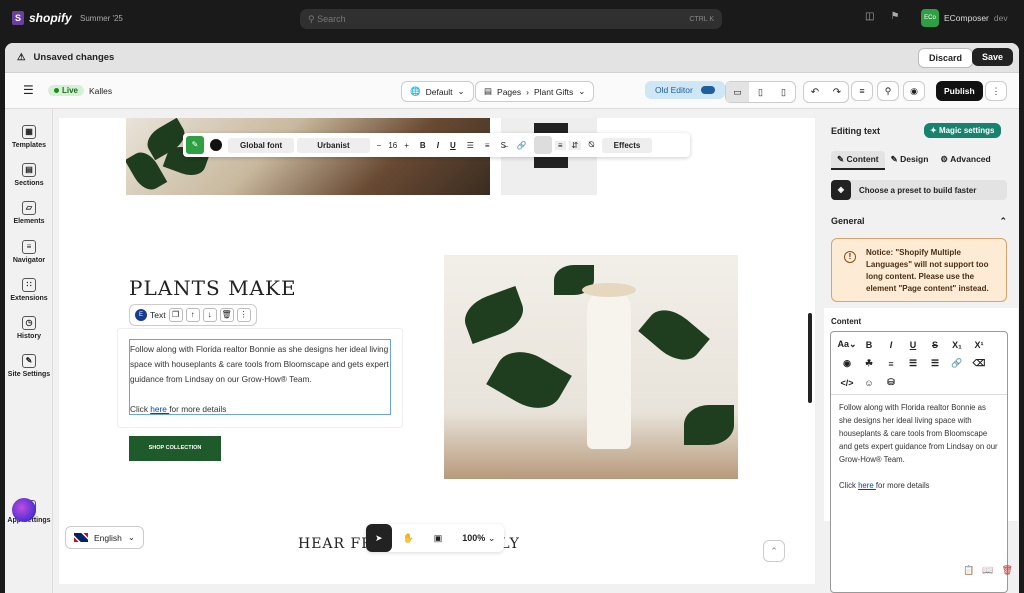  I want to click on highlight-color-icon, so click(542, 145).